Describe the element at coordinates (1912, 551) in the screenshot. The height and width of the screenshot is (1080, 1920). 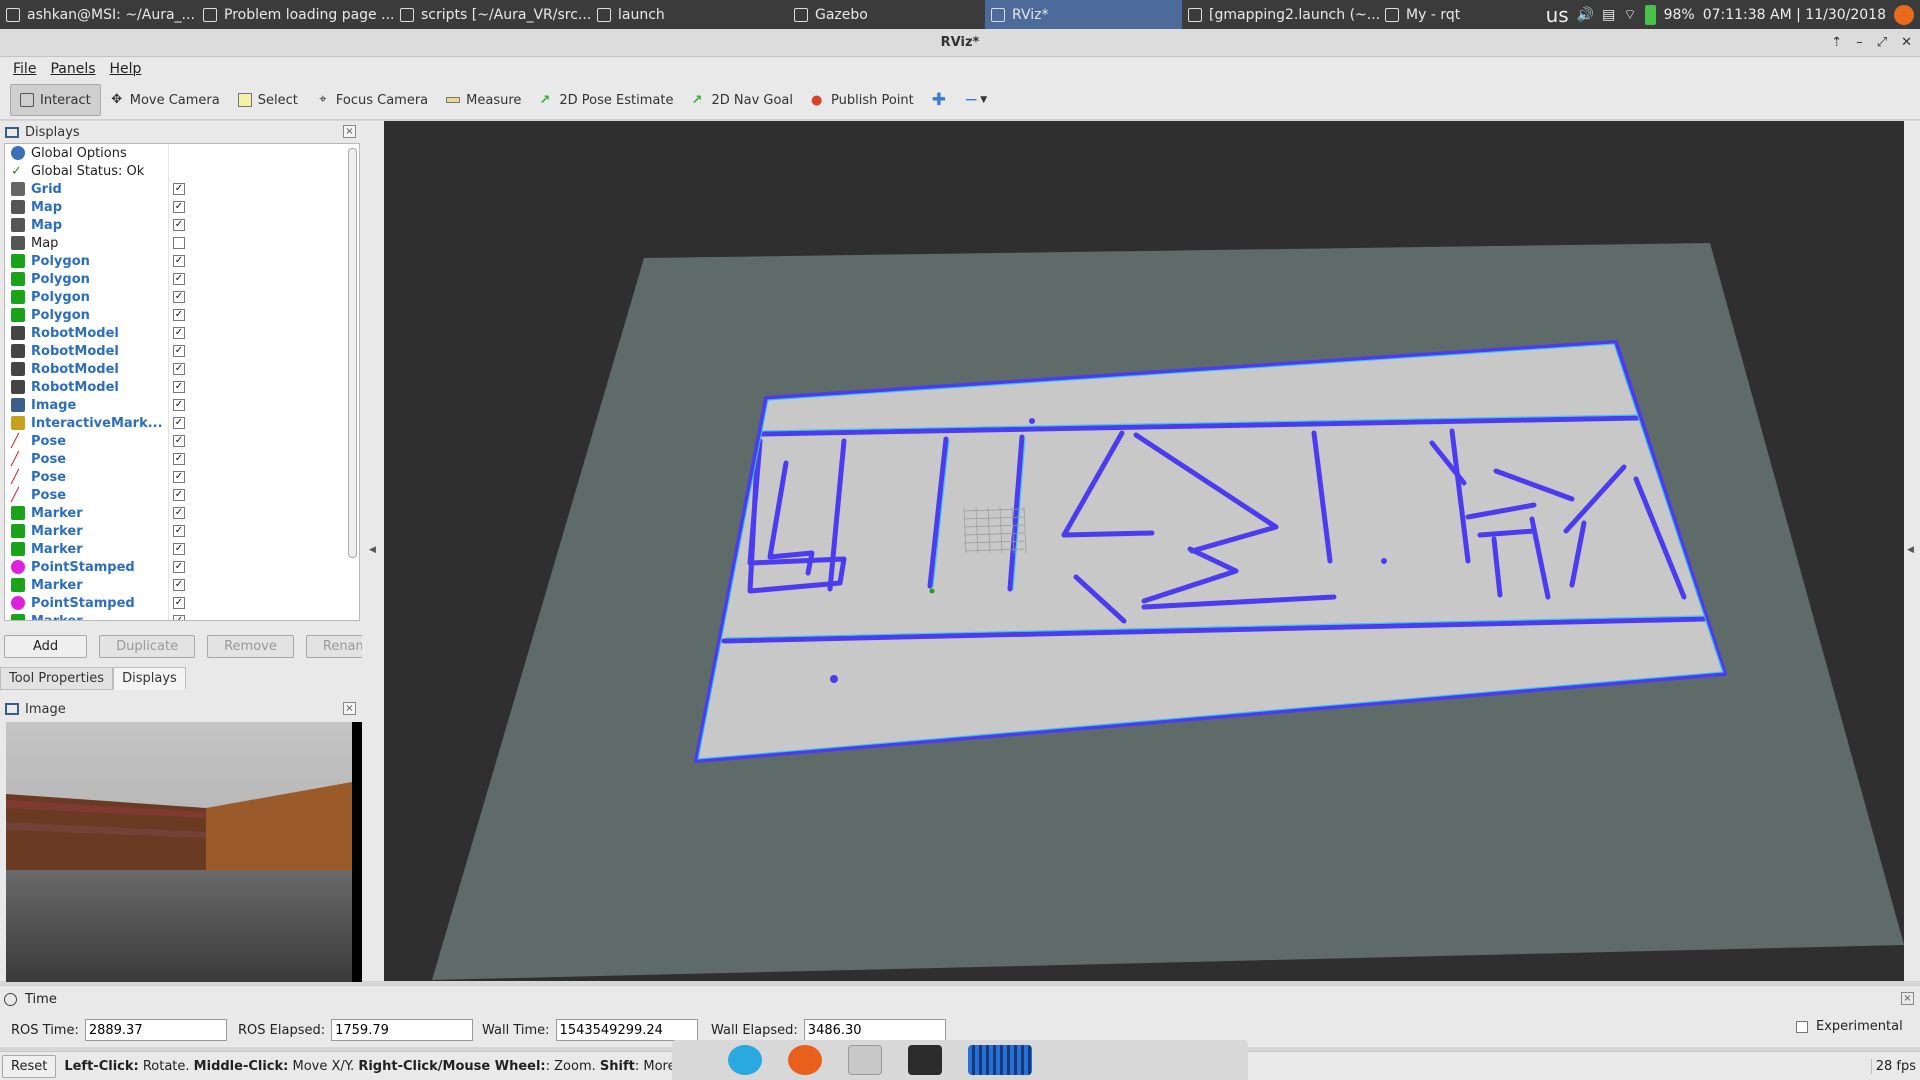
I see `right-splitter: ◀` at that location.